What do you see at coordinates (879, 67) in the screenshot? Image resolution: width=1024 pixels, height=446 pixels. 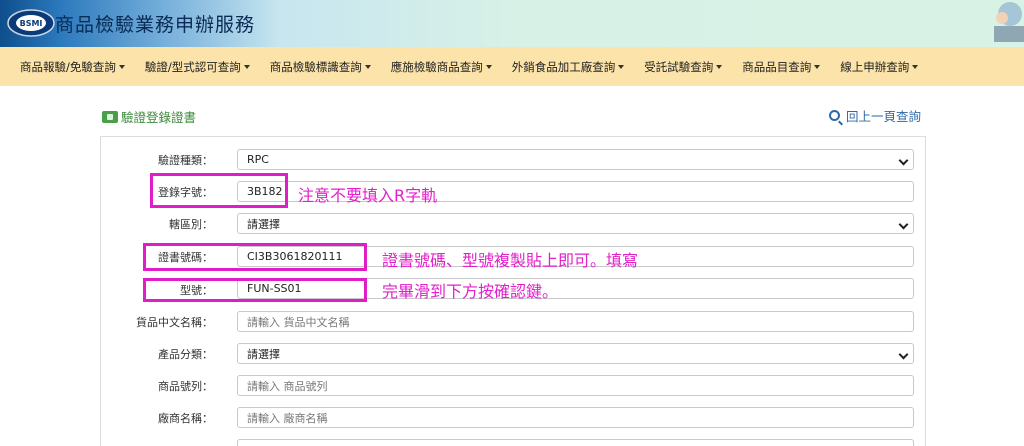 I see `nav-online-application-query: 線上申辦查詢` at bounding box center [879, 67].